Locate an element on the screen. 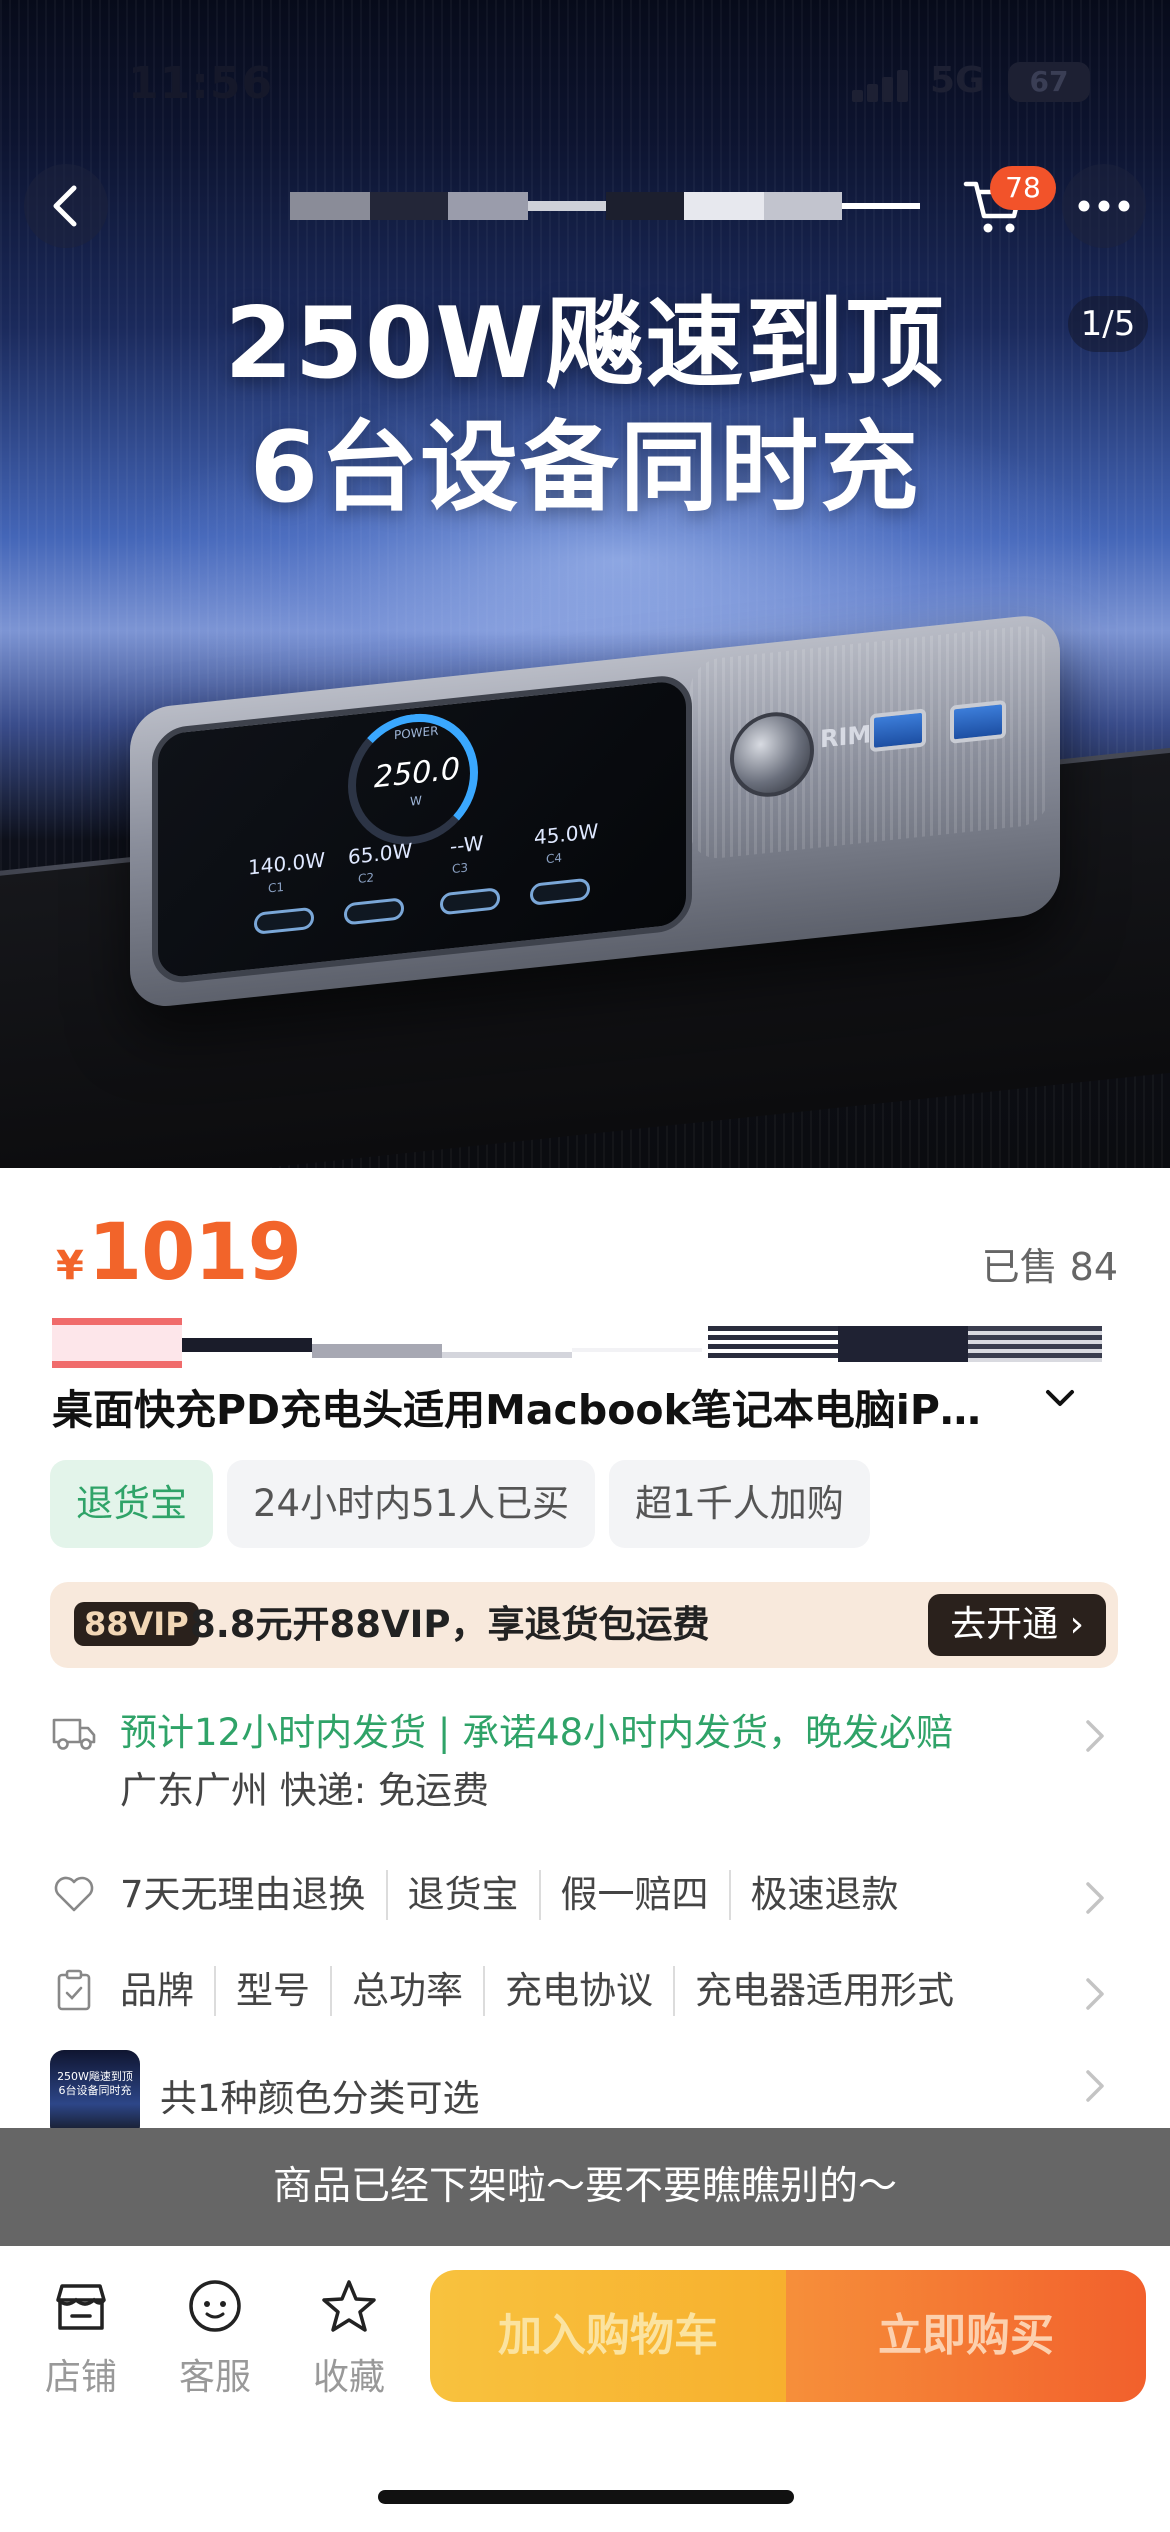 This screenshot has height=2532, width=1170. sold-count: 已售 84 is located at coordinates (1049, 1267).